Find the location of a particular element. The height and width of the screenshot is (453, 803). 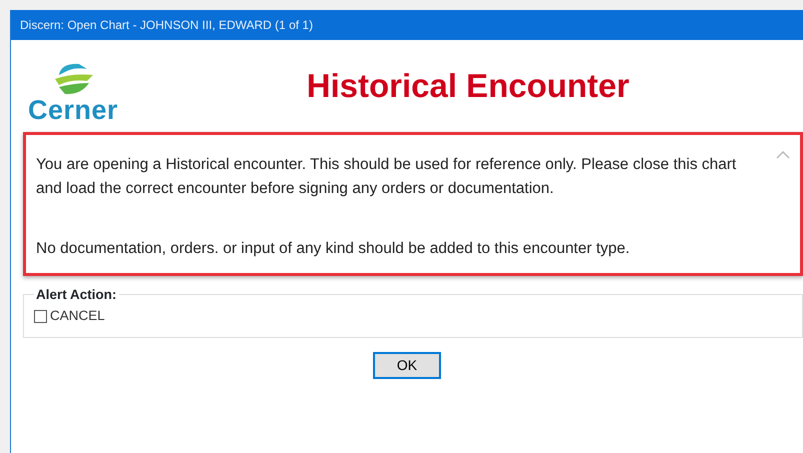

ok-button: OK is located at coordinates (407, 365).